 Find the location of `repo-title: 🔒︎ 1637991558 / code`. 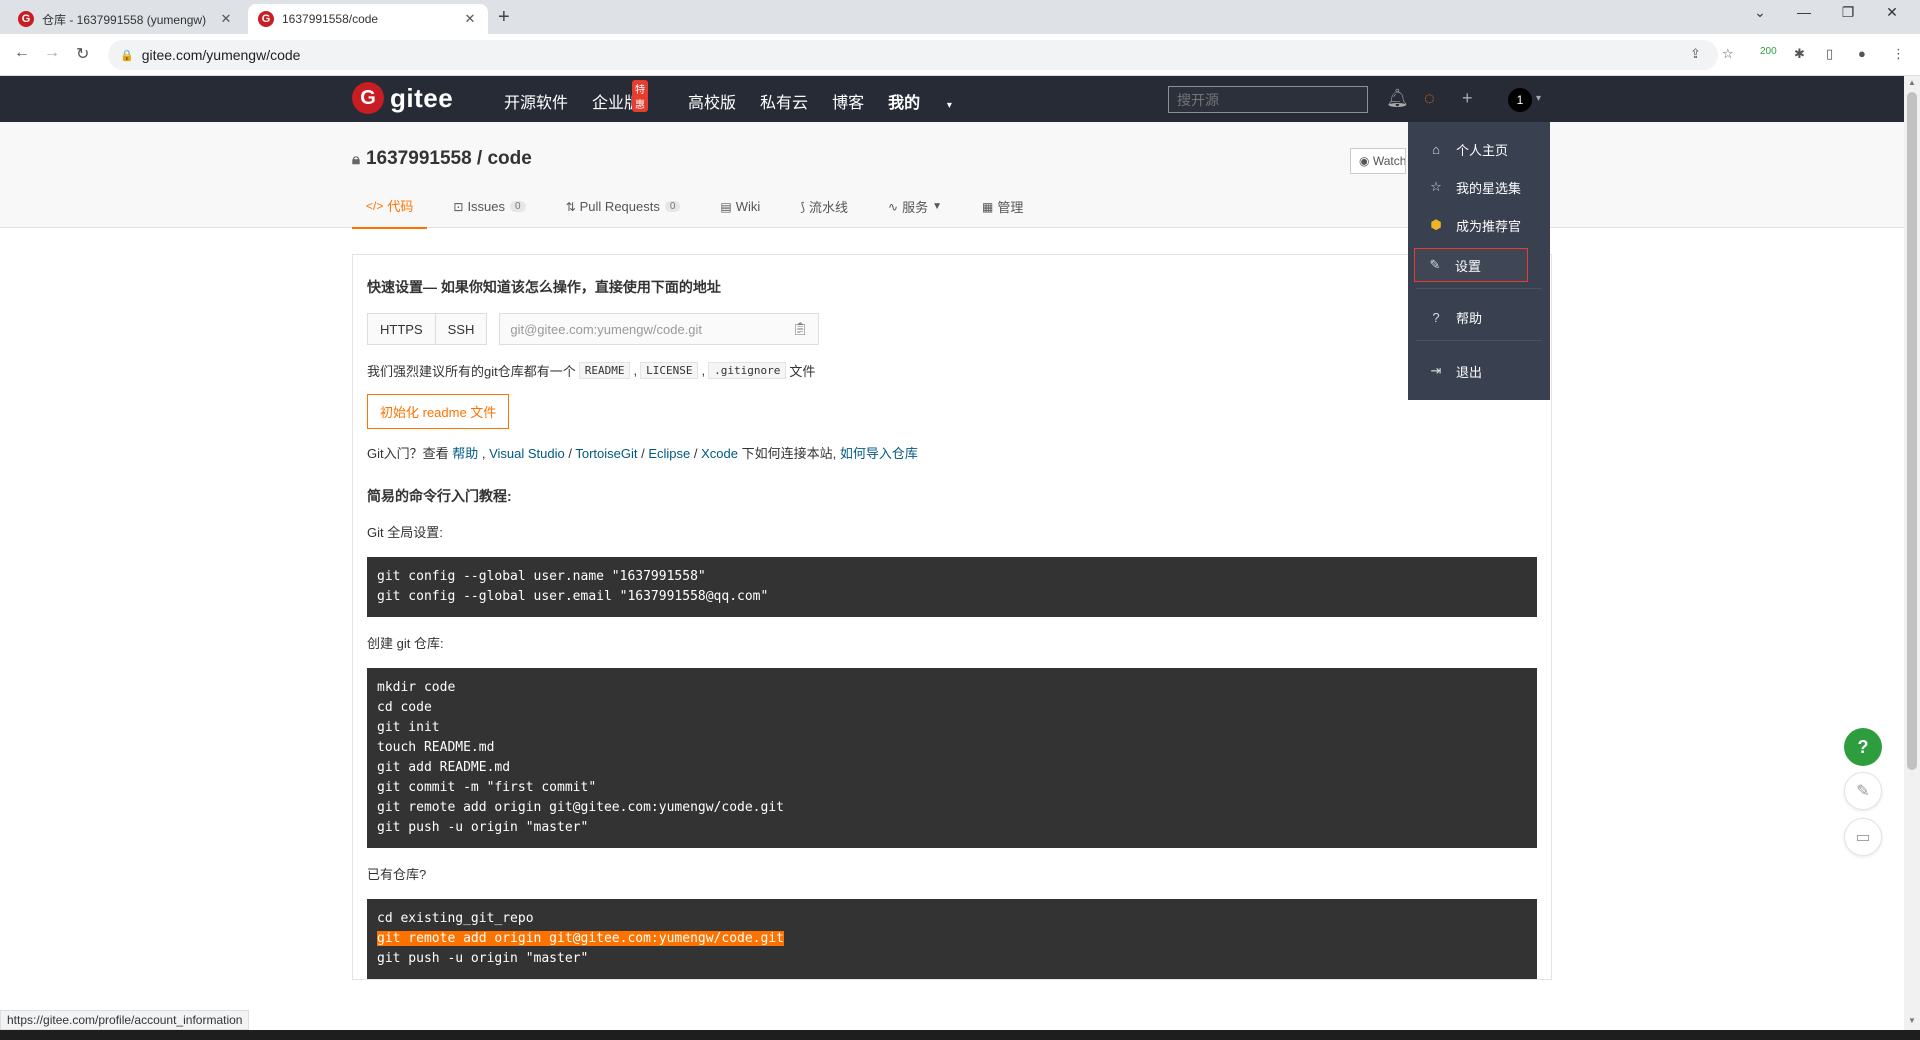

repo-title: 🔒︎ 1637991558 / code is located at coordinates (442, 159).